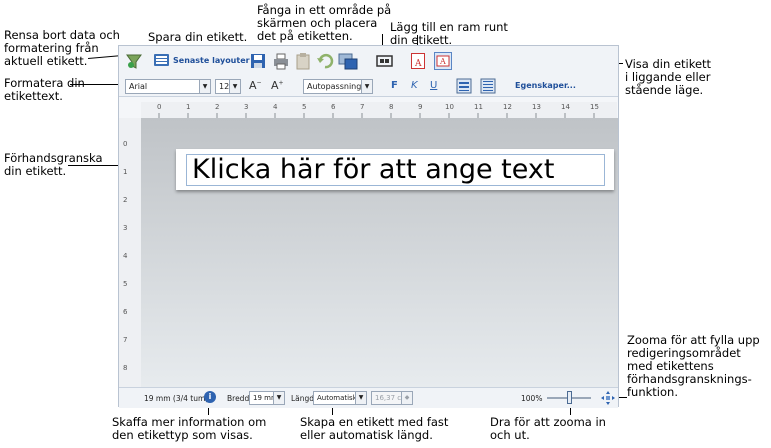 This screenshot has width=771, height=448. Describe the element at coordinates (433, 85) in the screenshot. I see `underline-button: U` at that location.